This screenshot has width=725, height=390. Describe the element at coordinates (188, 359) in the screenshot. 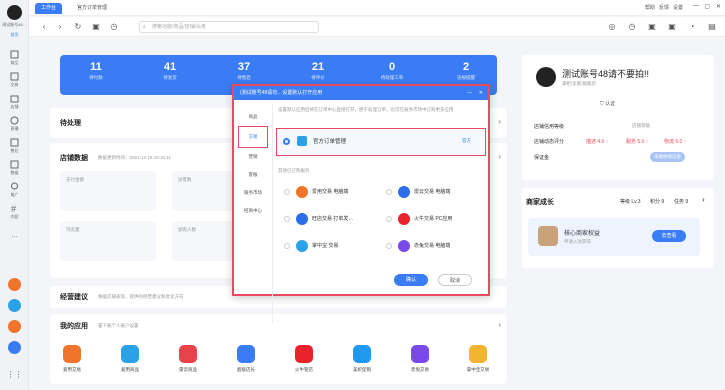

I see `app-tile: 雷云商品` at that location.